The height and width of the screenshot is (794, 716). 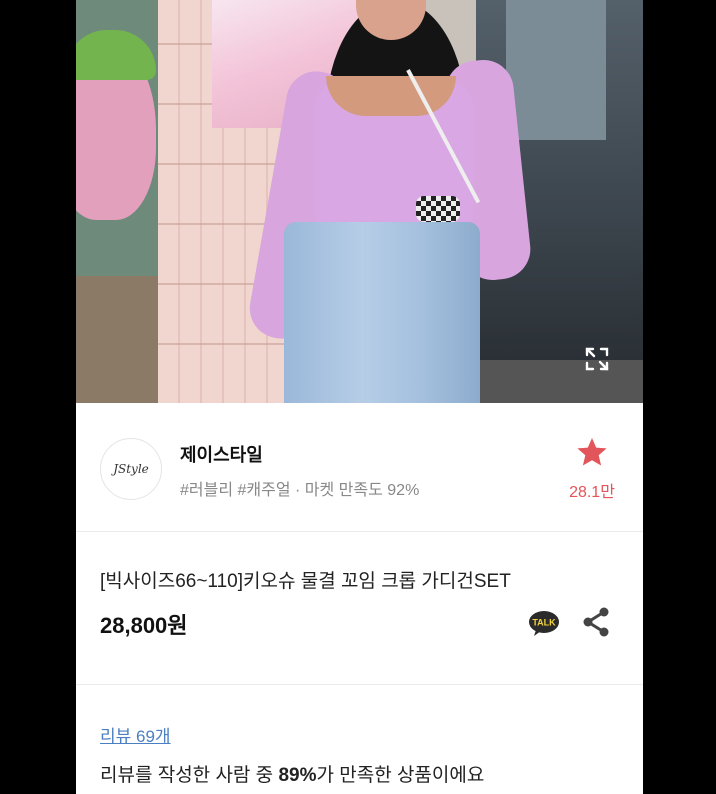 I want to click on kakao-talk-label: TALK, so click(x=544, y=623).